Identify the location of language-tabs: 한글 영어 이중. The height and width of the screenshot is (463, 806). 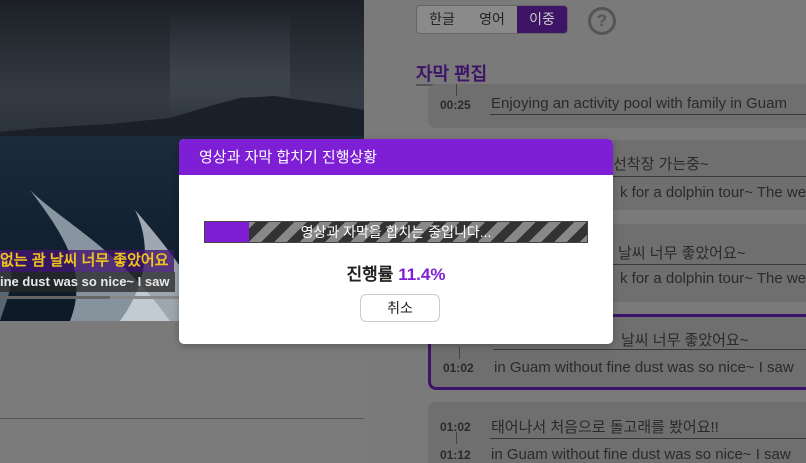
(492, 19).